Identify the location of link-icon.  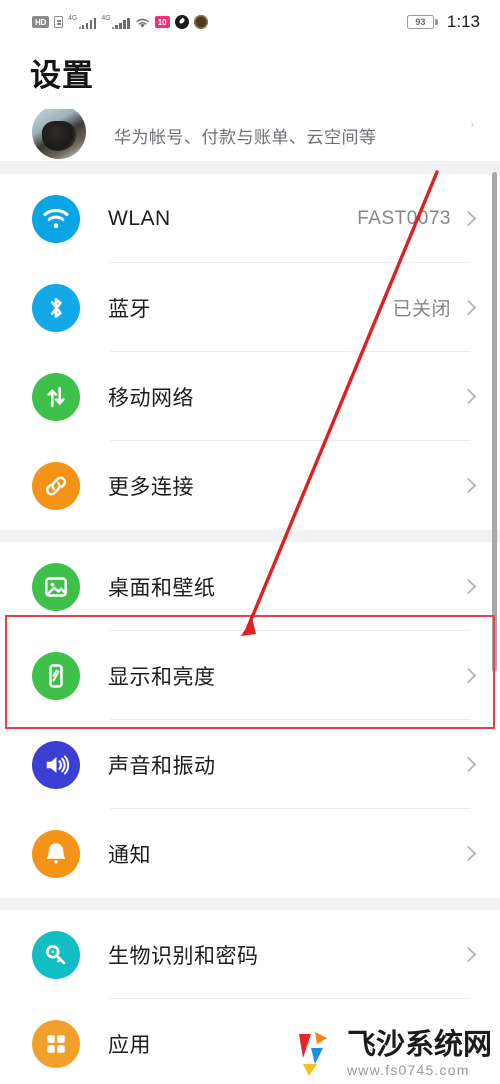
(56, 485).